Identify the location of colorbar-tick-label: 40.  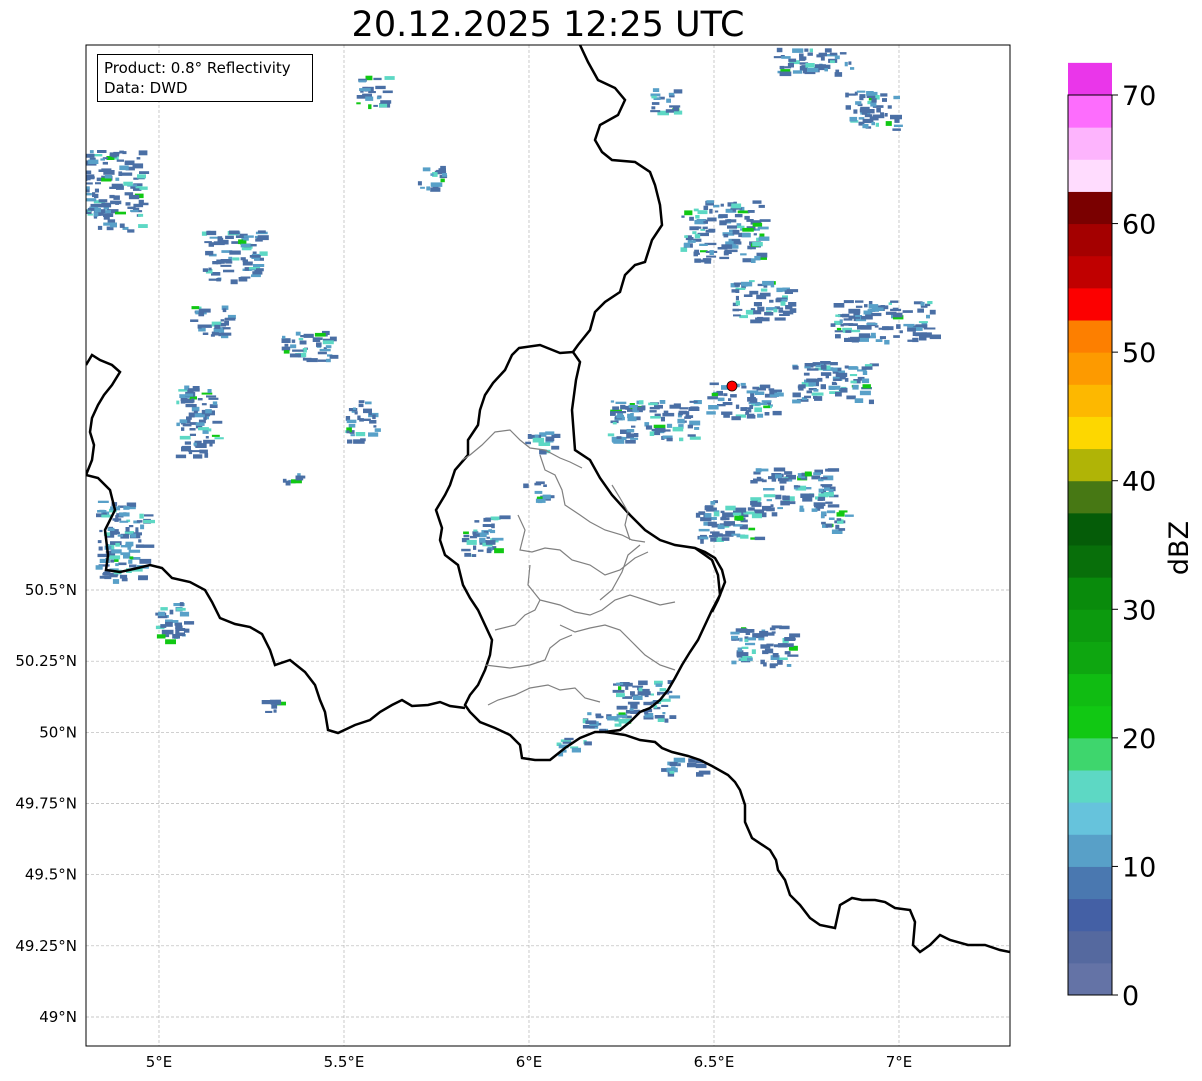
(1139, 482).